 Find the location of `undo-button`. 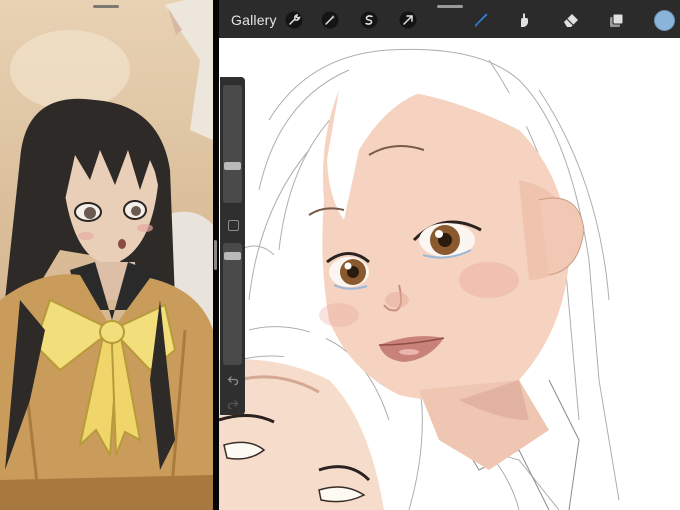

undo-button is located at coordinates (232, 380).